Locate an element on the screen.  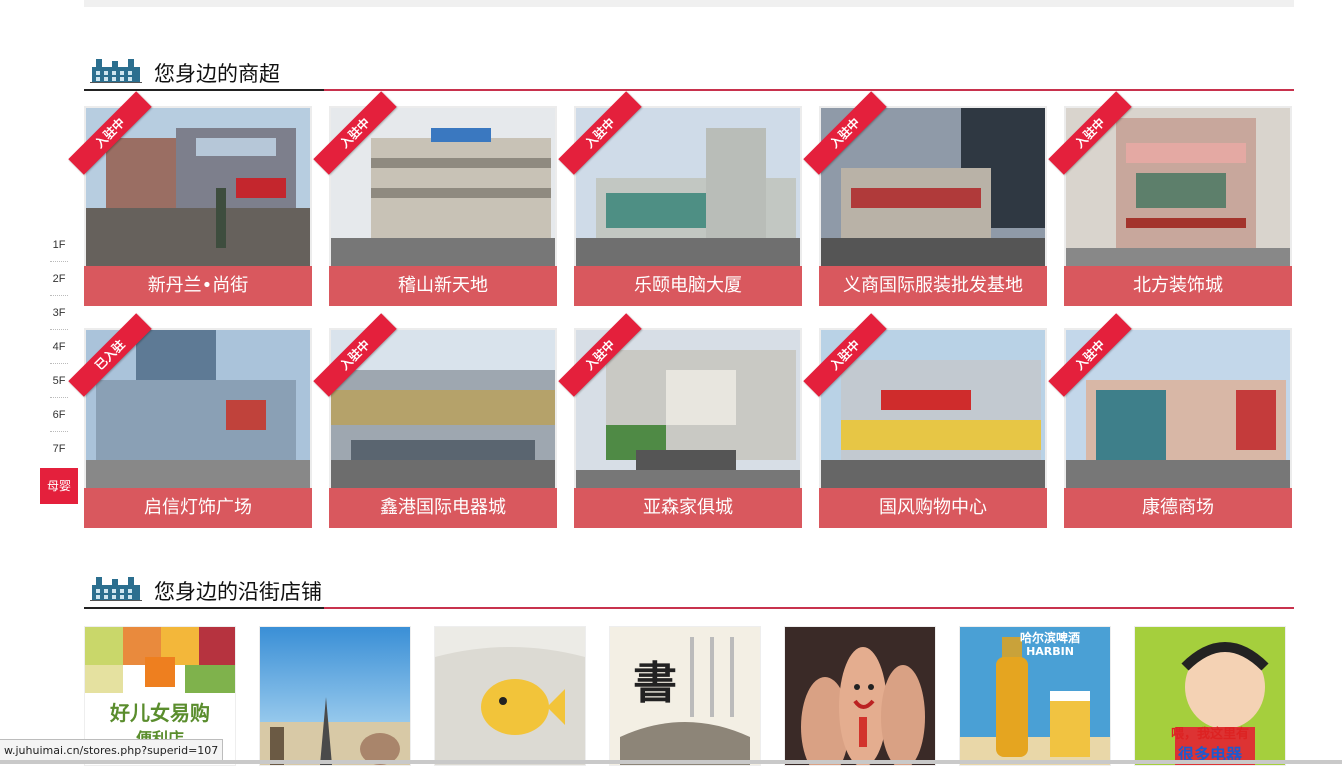
mall-name: 北方装饰城 is located at coordinates (1178, 286).